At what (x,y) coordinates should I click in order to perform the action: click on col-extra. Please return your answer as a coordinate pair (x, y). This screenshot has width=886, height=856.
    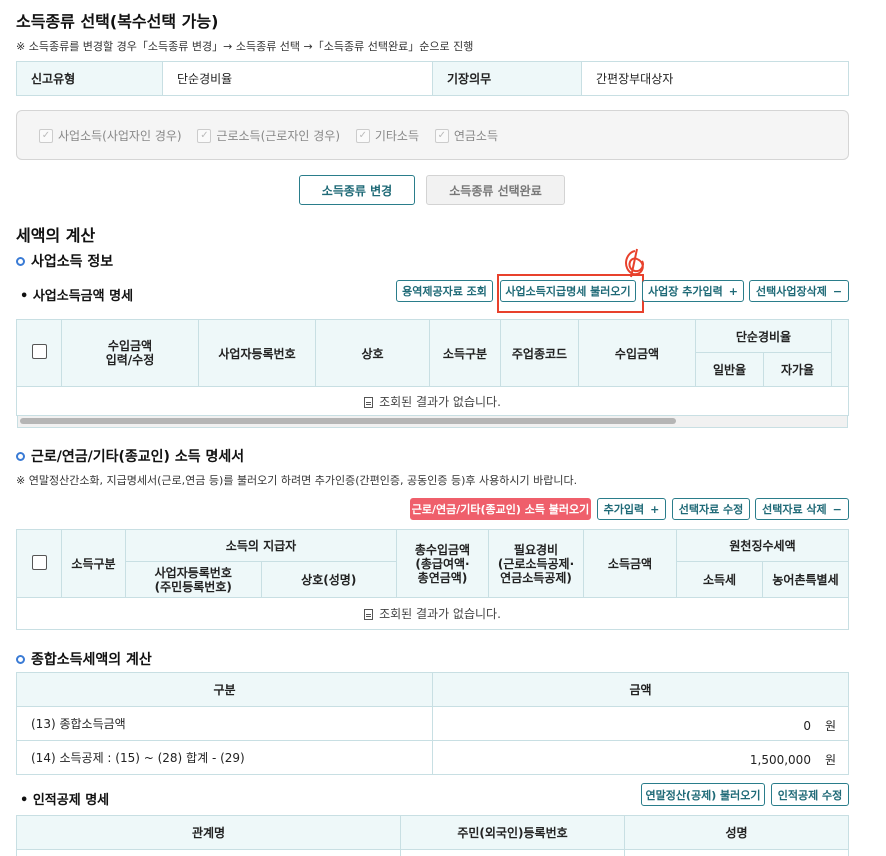
    Looking at the image, I should click on (840, 353).